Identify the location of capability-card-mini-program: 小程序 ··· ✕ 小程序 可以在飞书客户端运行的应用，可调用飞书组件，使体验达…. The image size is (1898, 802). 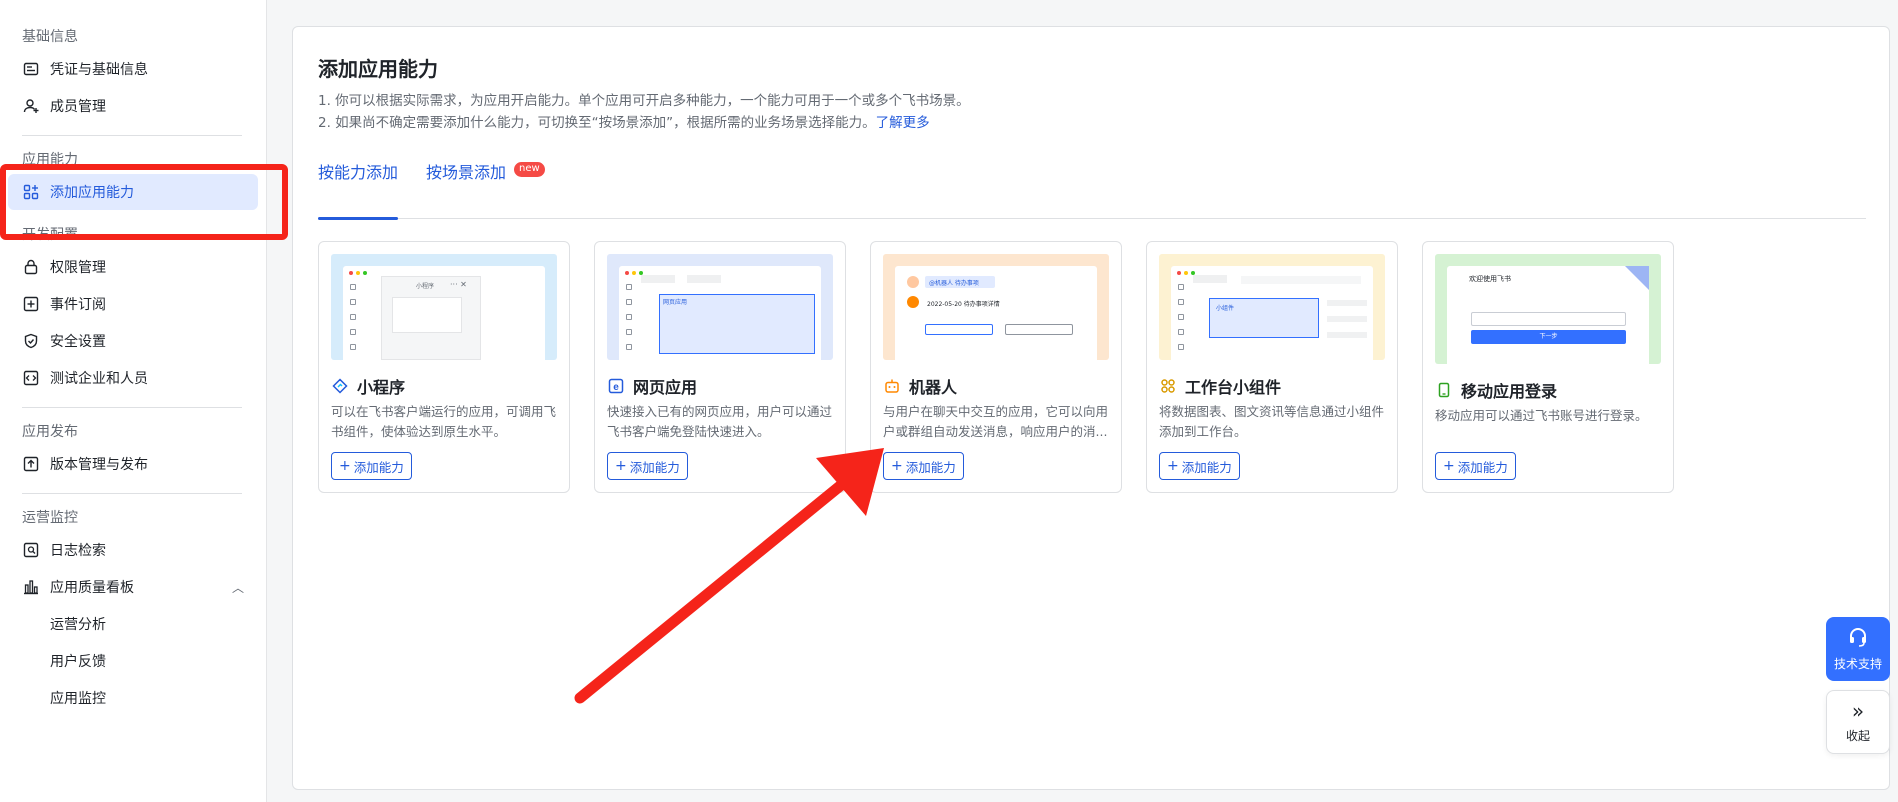
(444, 367).